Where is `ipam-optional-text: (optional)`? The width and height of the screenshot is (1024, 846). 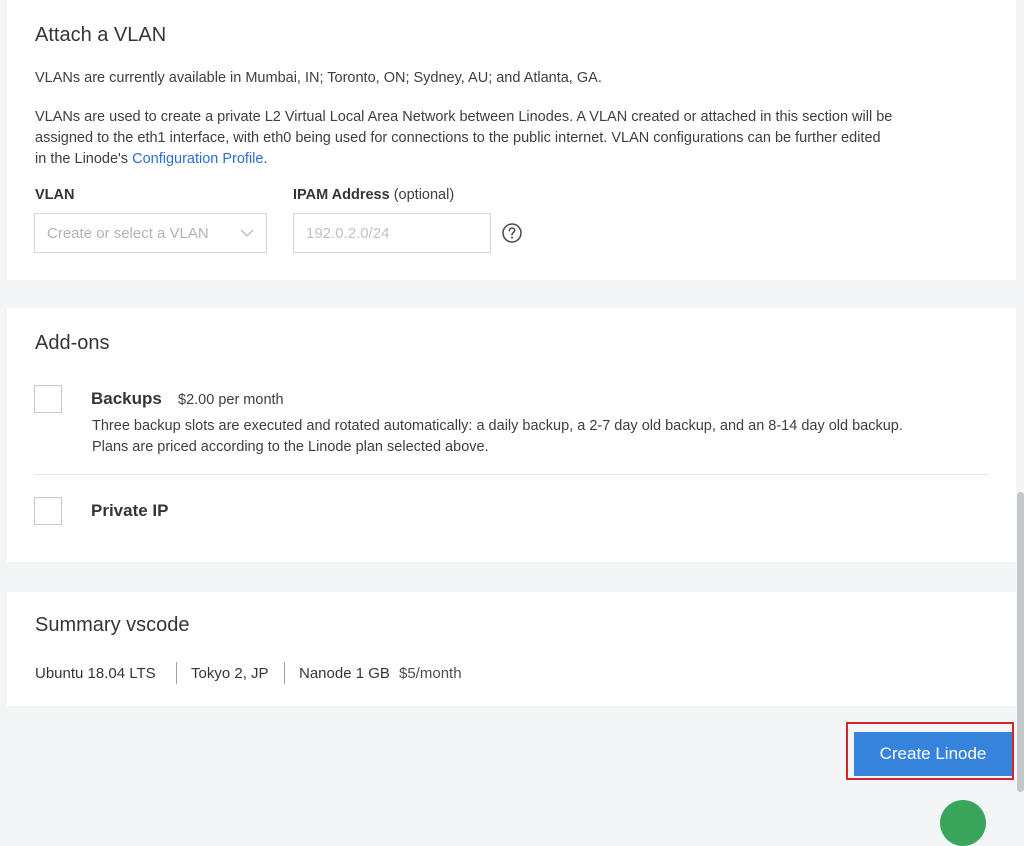
ipam-optional-text: (optional) is located at coordinates (422, 195).